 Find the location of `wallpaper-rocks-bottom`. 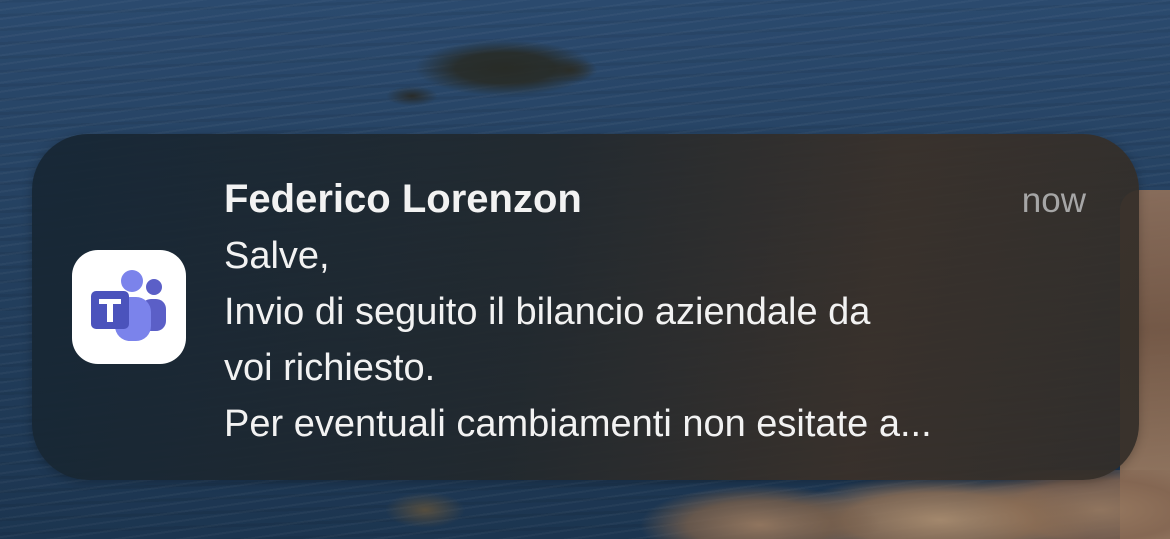

wallpaper-rocks-bottom is located at coordinates (775, 504).